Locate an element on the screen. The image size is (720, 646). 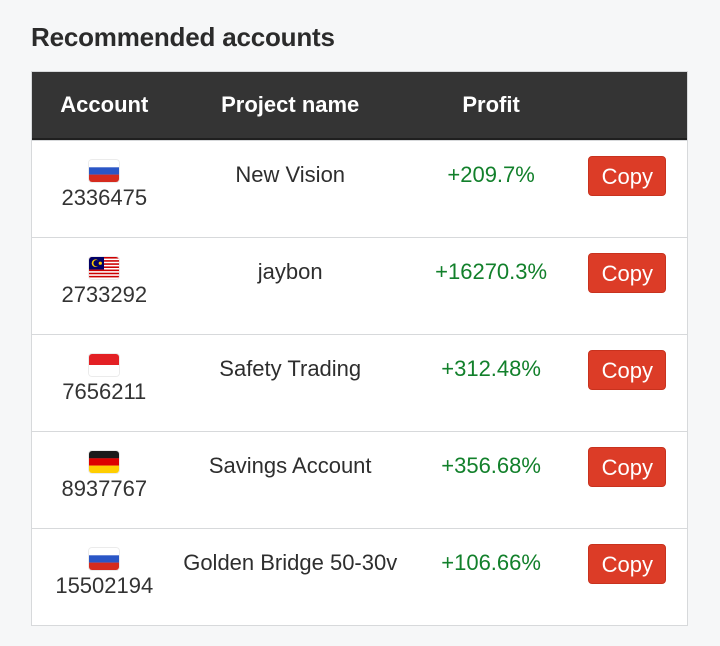
germany-flag-icon is located at coordinates (104, 462).